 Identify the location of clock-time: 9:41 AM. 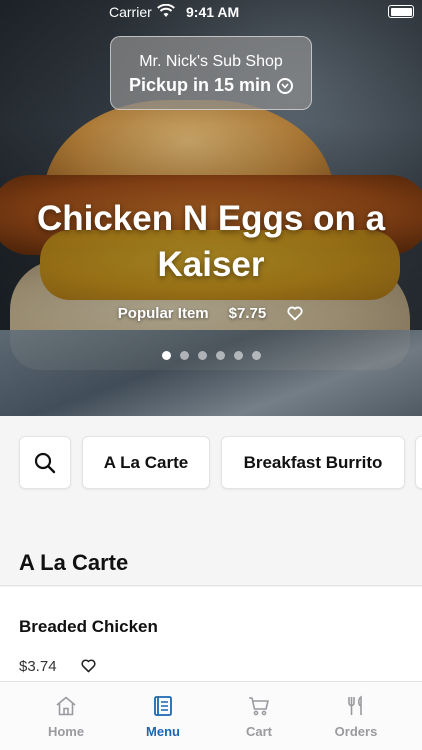
(213, 12).